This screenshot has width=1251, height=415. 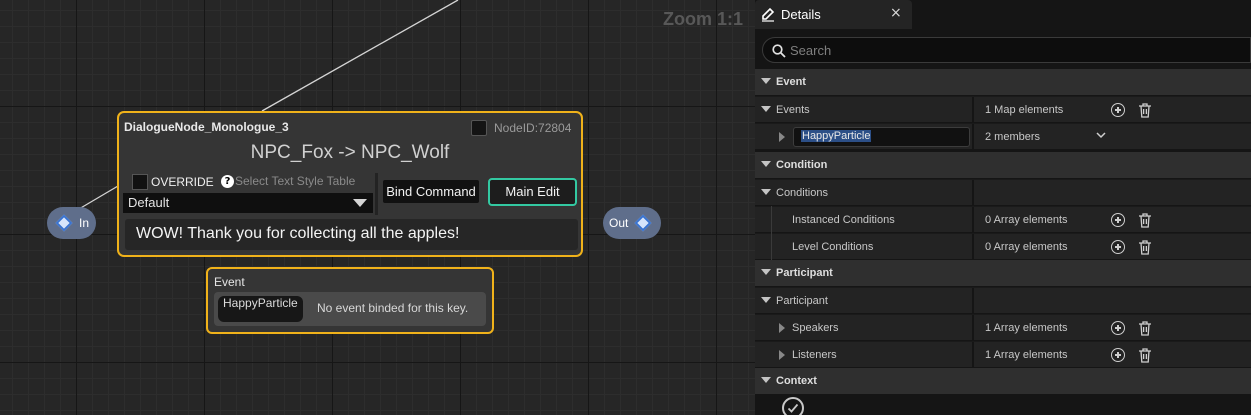 What do you see at coordinates (802, 193) in the screenshot?
I see `property-label: Conditions` at bounding box center [802, 193].